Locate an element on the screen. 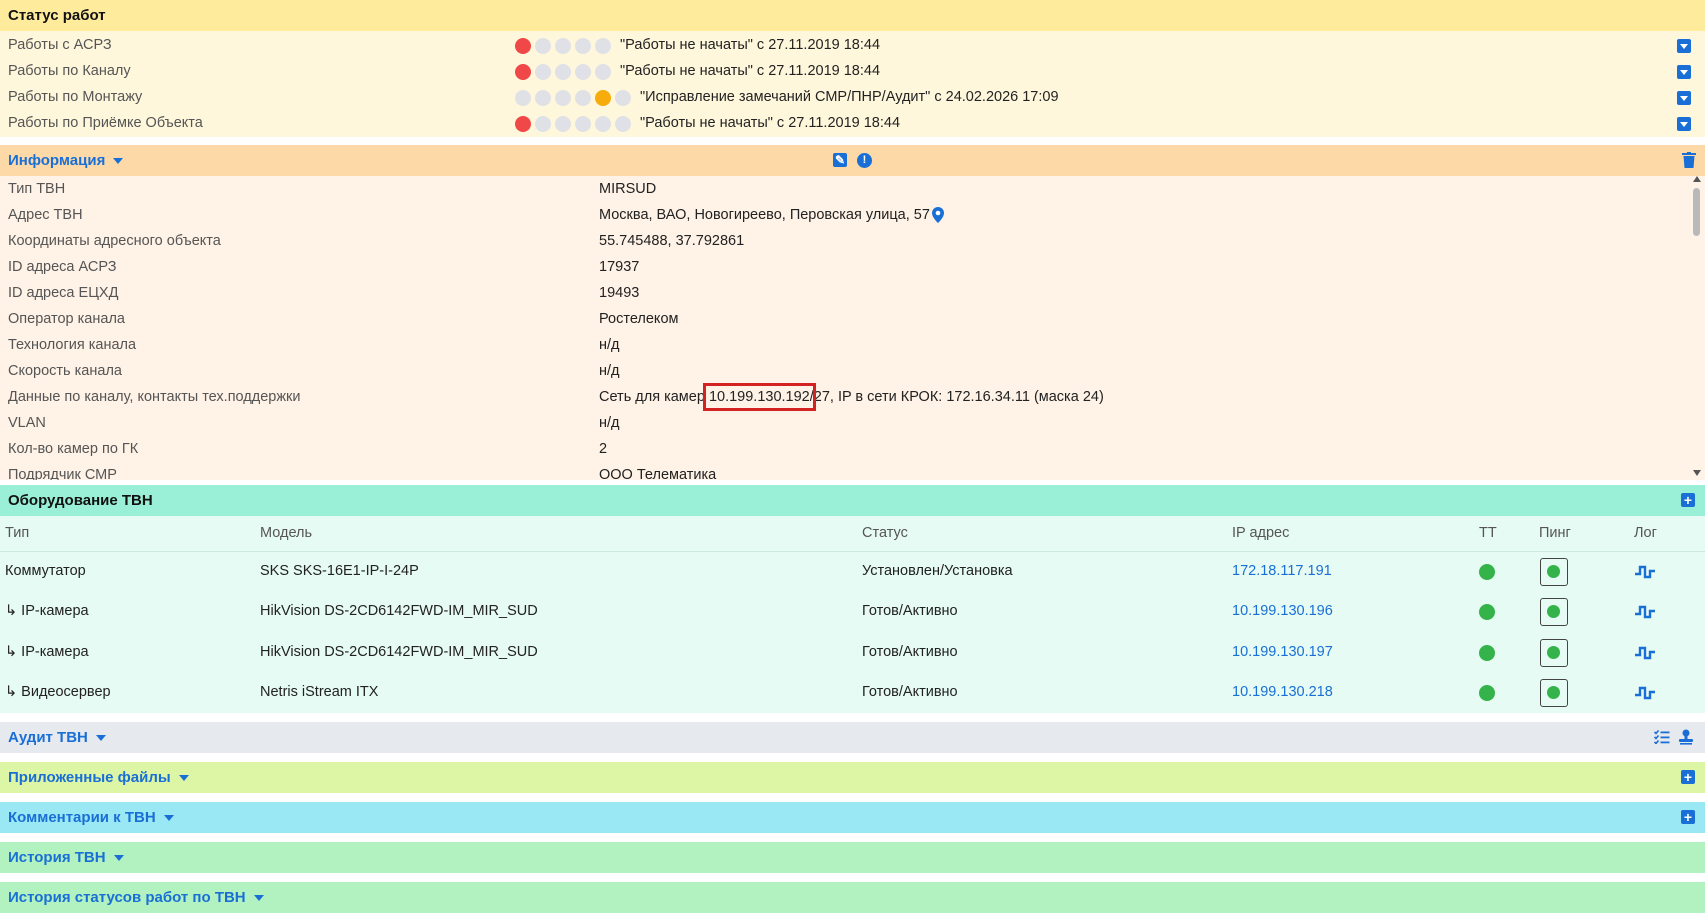 This screenshot has height=922, width=1705. equipment-model: HikVision DS-2CD6142FWD-IM_MIR_SUD is located at coordinates (399, 652).